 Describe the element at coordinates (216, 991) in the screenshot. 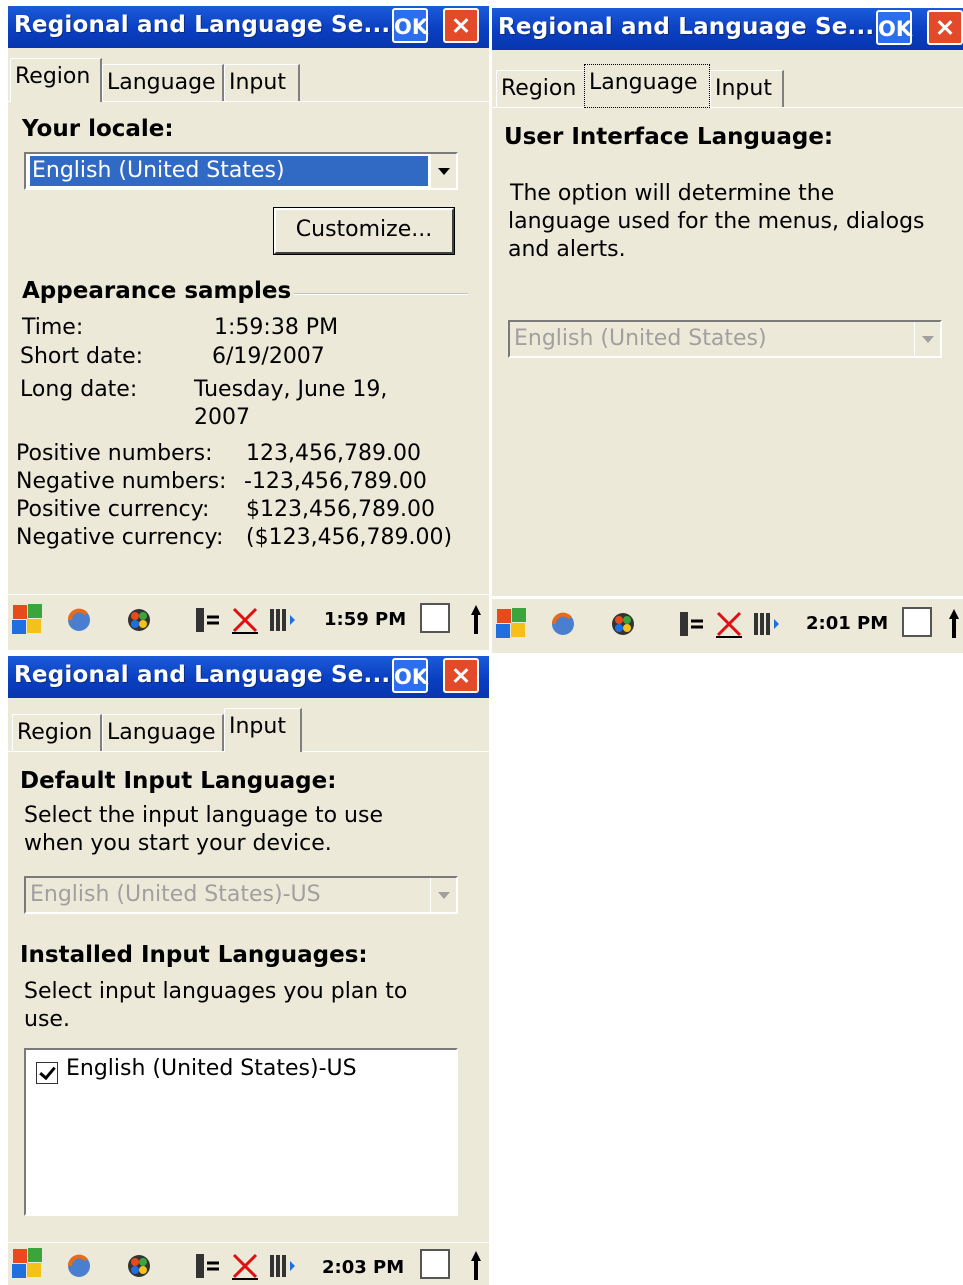

I see `installed-input-desc-1: Select input languages you plan to` at that location.